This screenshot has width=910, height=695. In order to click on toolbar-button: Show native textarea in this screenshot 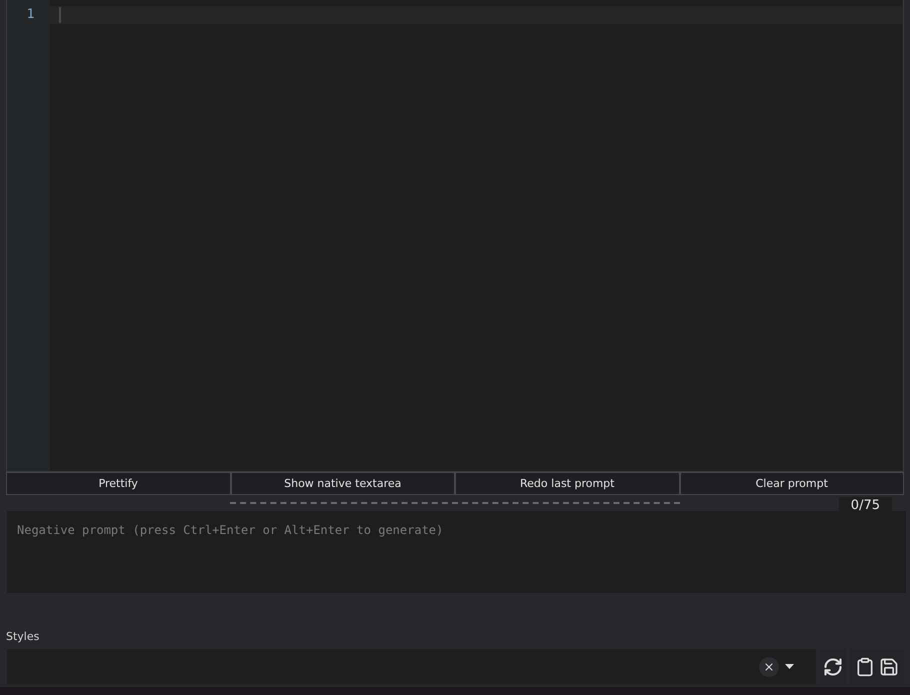, I will do `click(342, 483)`.